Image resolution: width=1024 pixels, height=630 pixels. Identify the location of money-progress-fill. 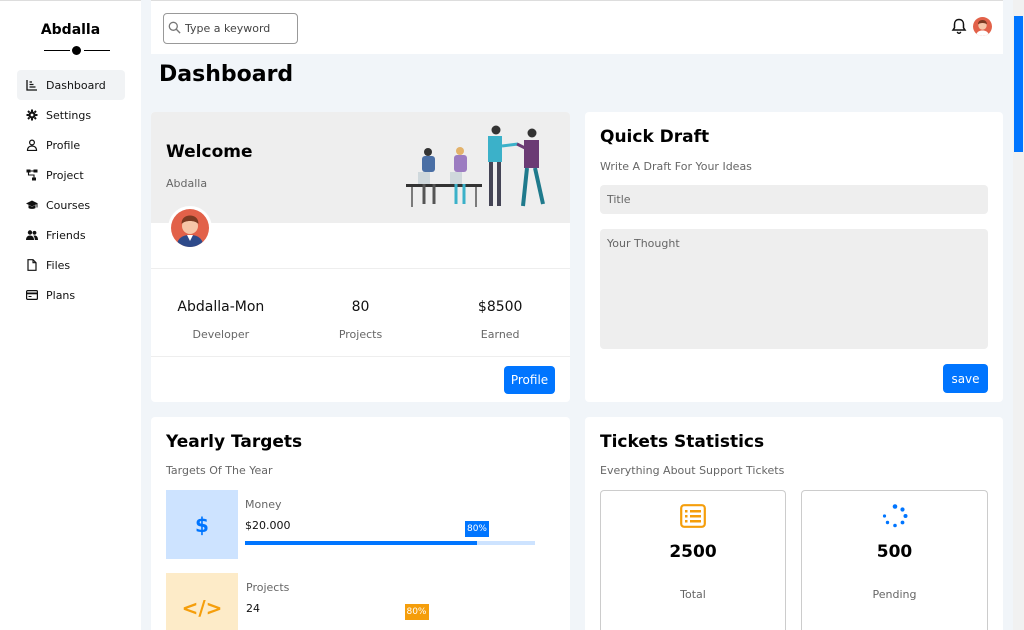
(361, 543).